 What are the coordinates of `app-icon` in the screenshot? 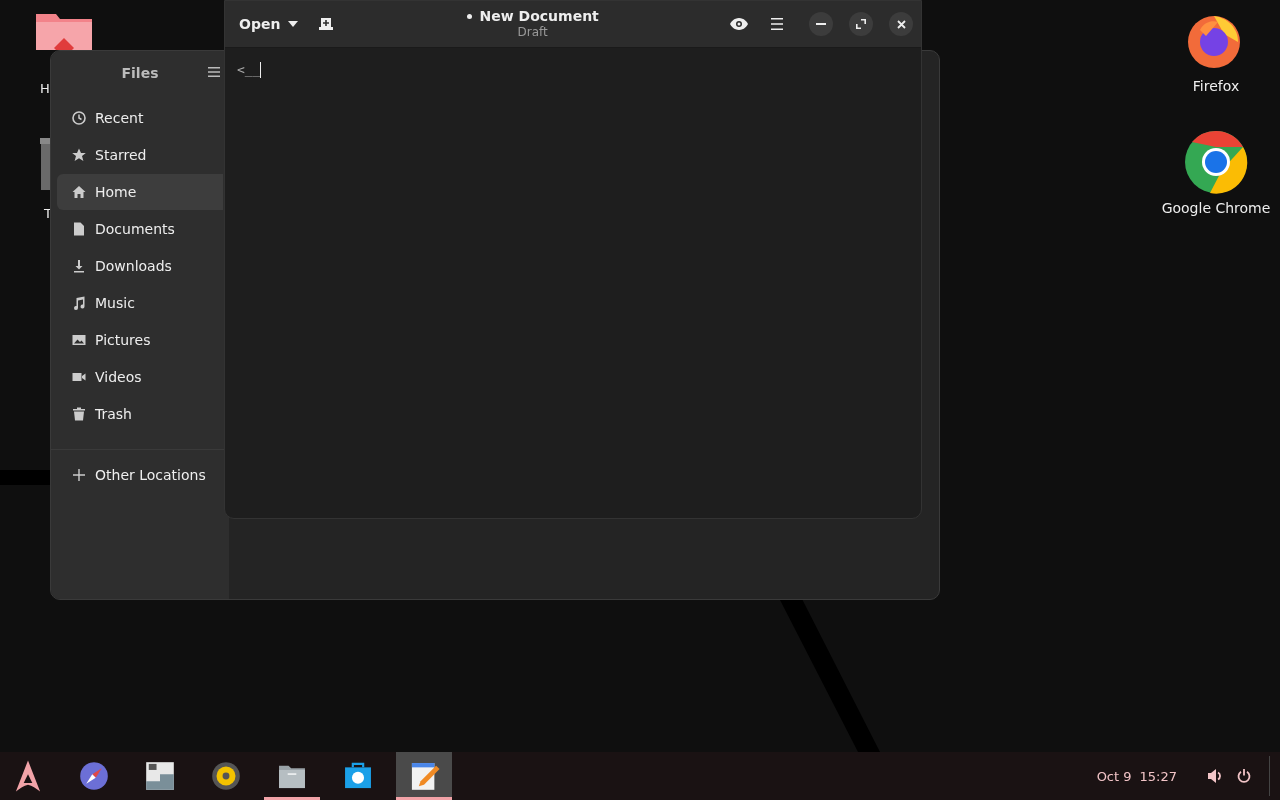 It's located at (1216, 162).